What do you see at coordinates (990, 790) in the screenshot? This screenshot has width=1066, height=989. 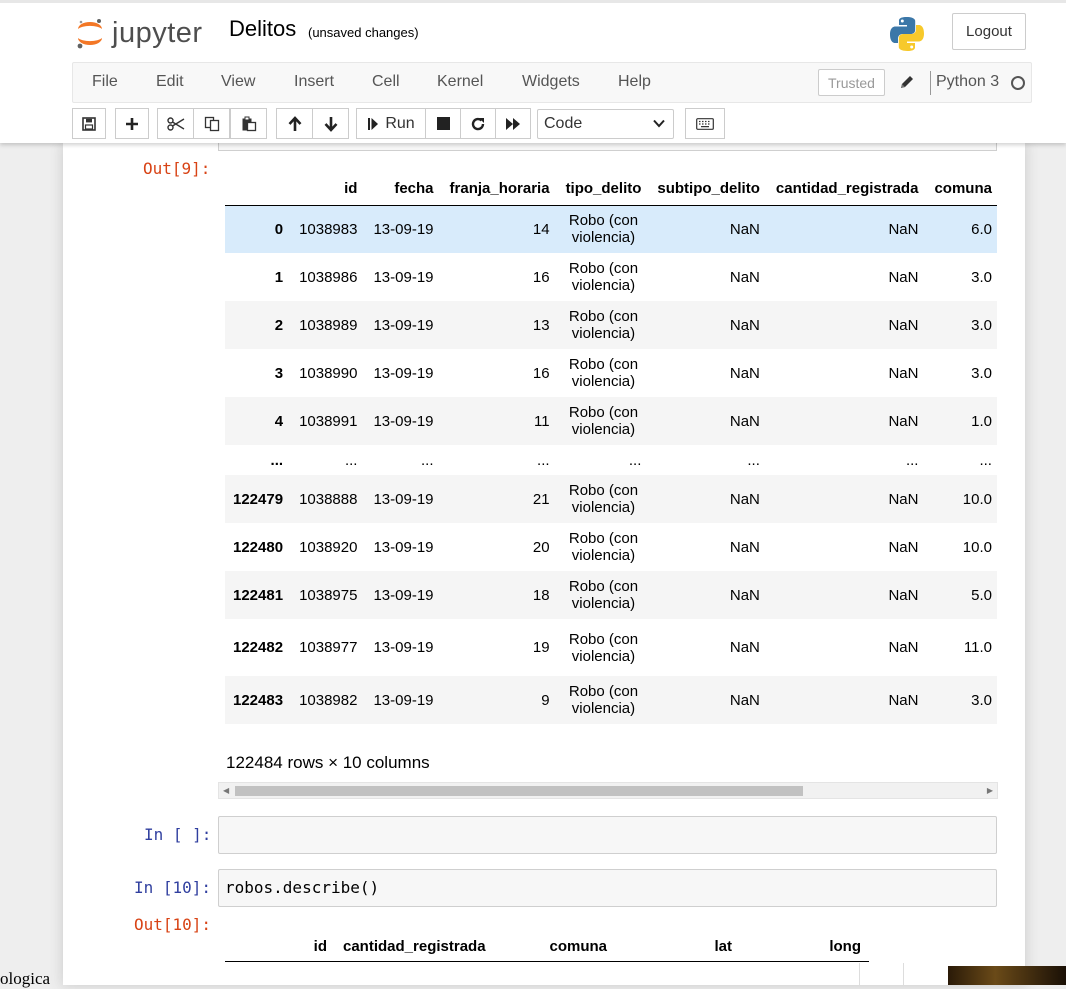 I see `scroll-right-icon: ▶` at bounding box center [990, 790].